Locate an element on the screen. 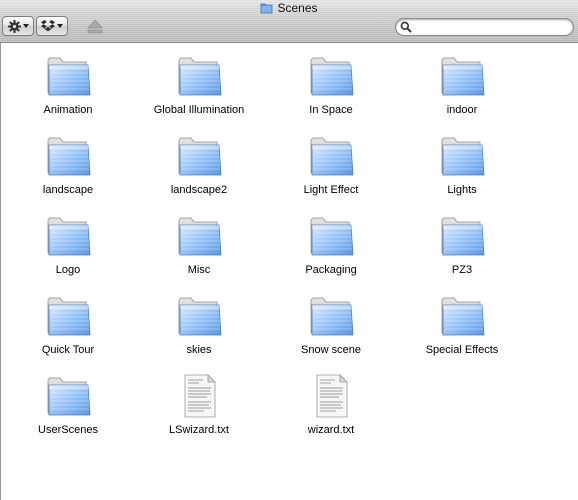 The width and height of the screenshot is (578, 500). folder-item: skies is located at coordinates (199, 325).